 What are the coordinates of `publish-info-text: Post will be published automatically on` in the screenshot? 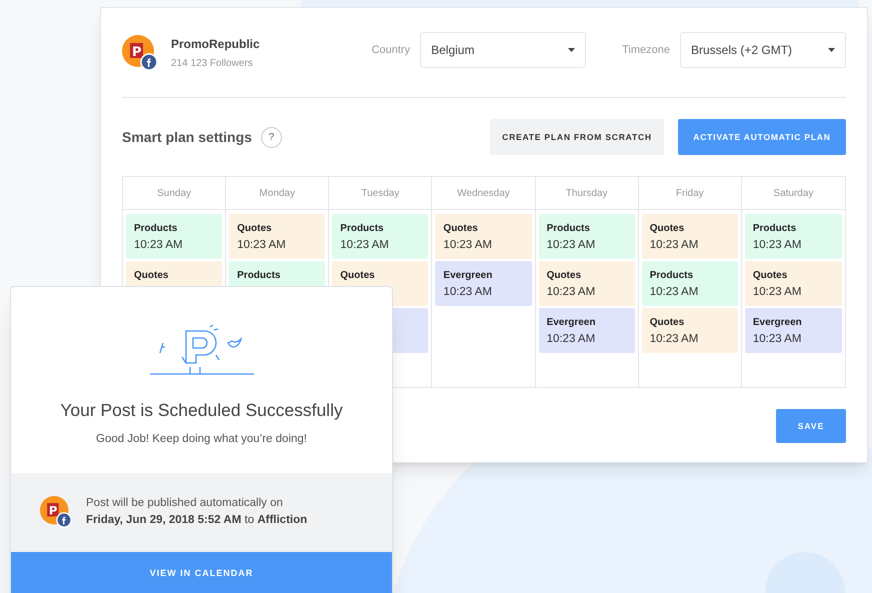 It's located at (185, 503).